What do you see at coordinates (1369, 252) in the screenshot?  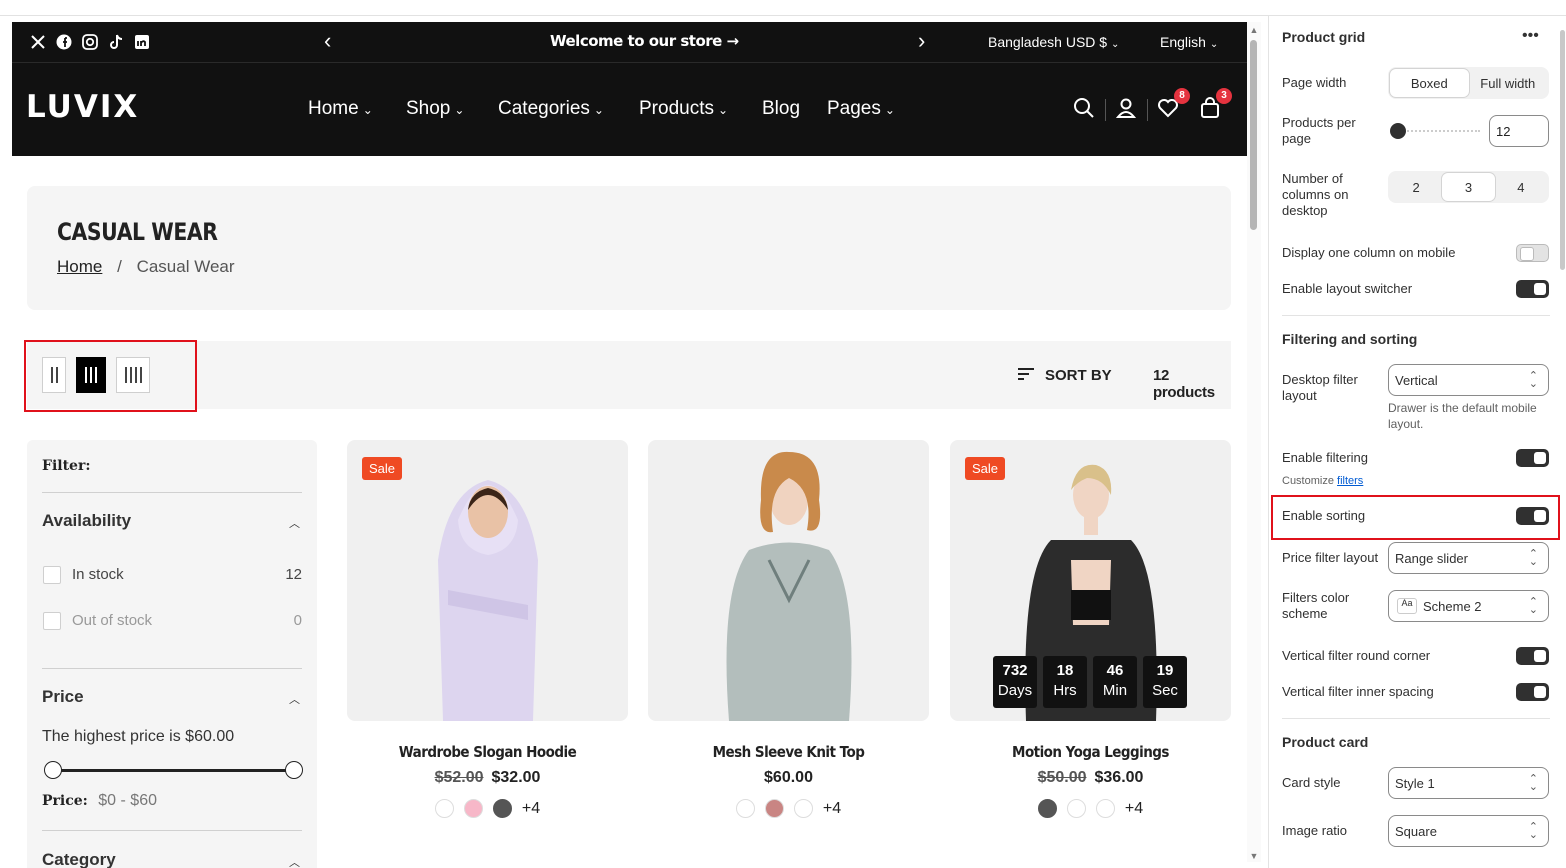 I see `one-column-mobile-label: Display one column on mobile` at bounding box center [1369, 252].